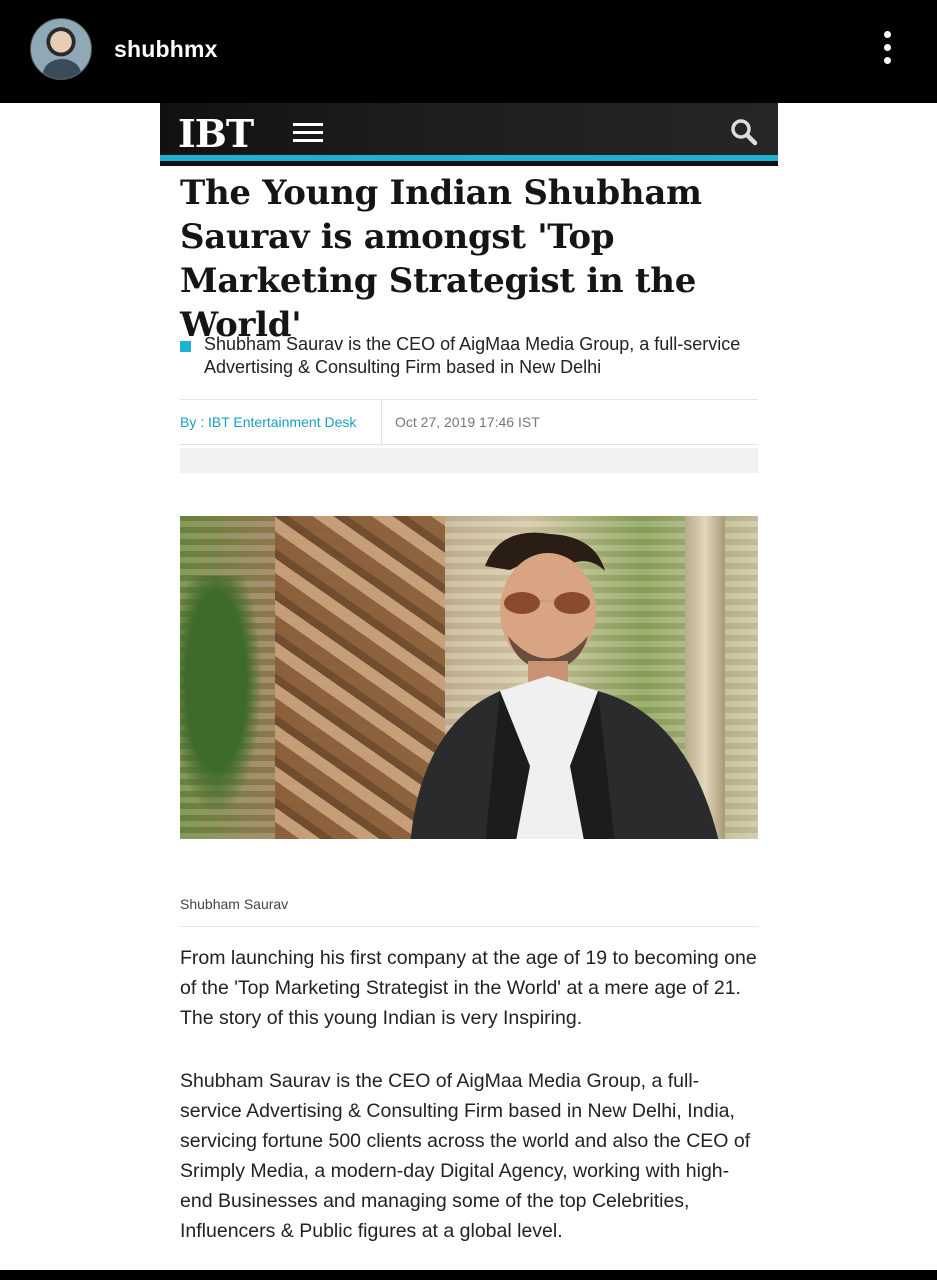 The width and height of the screenshot is (937, 1280). What do you see at coordinates (887, 51) in the screenshot?
I see `vertical-ellipsis-icon` at bounding box center [887, 51].